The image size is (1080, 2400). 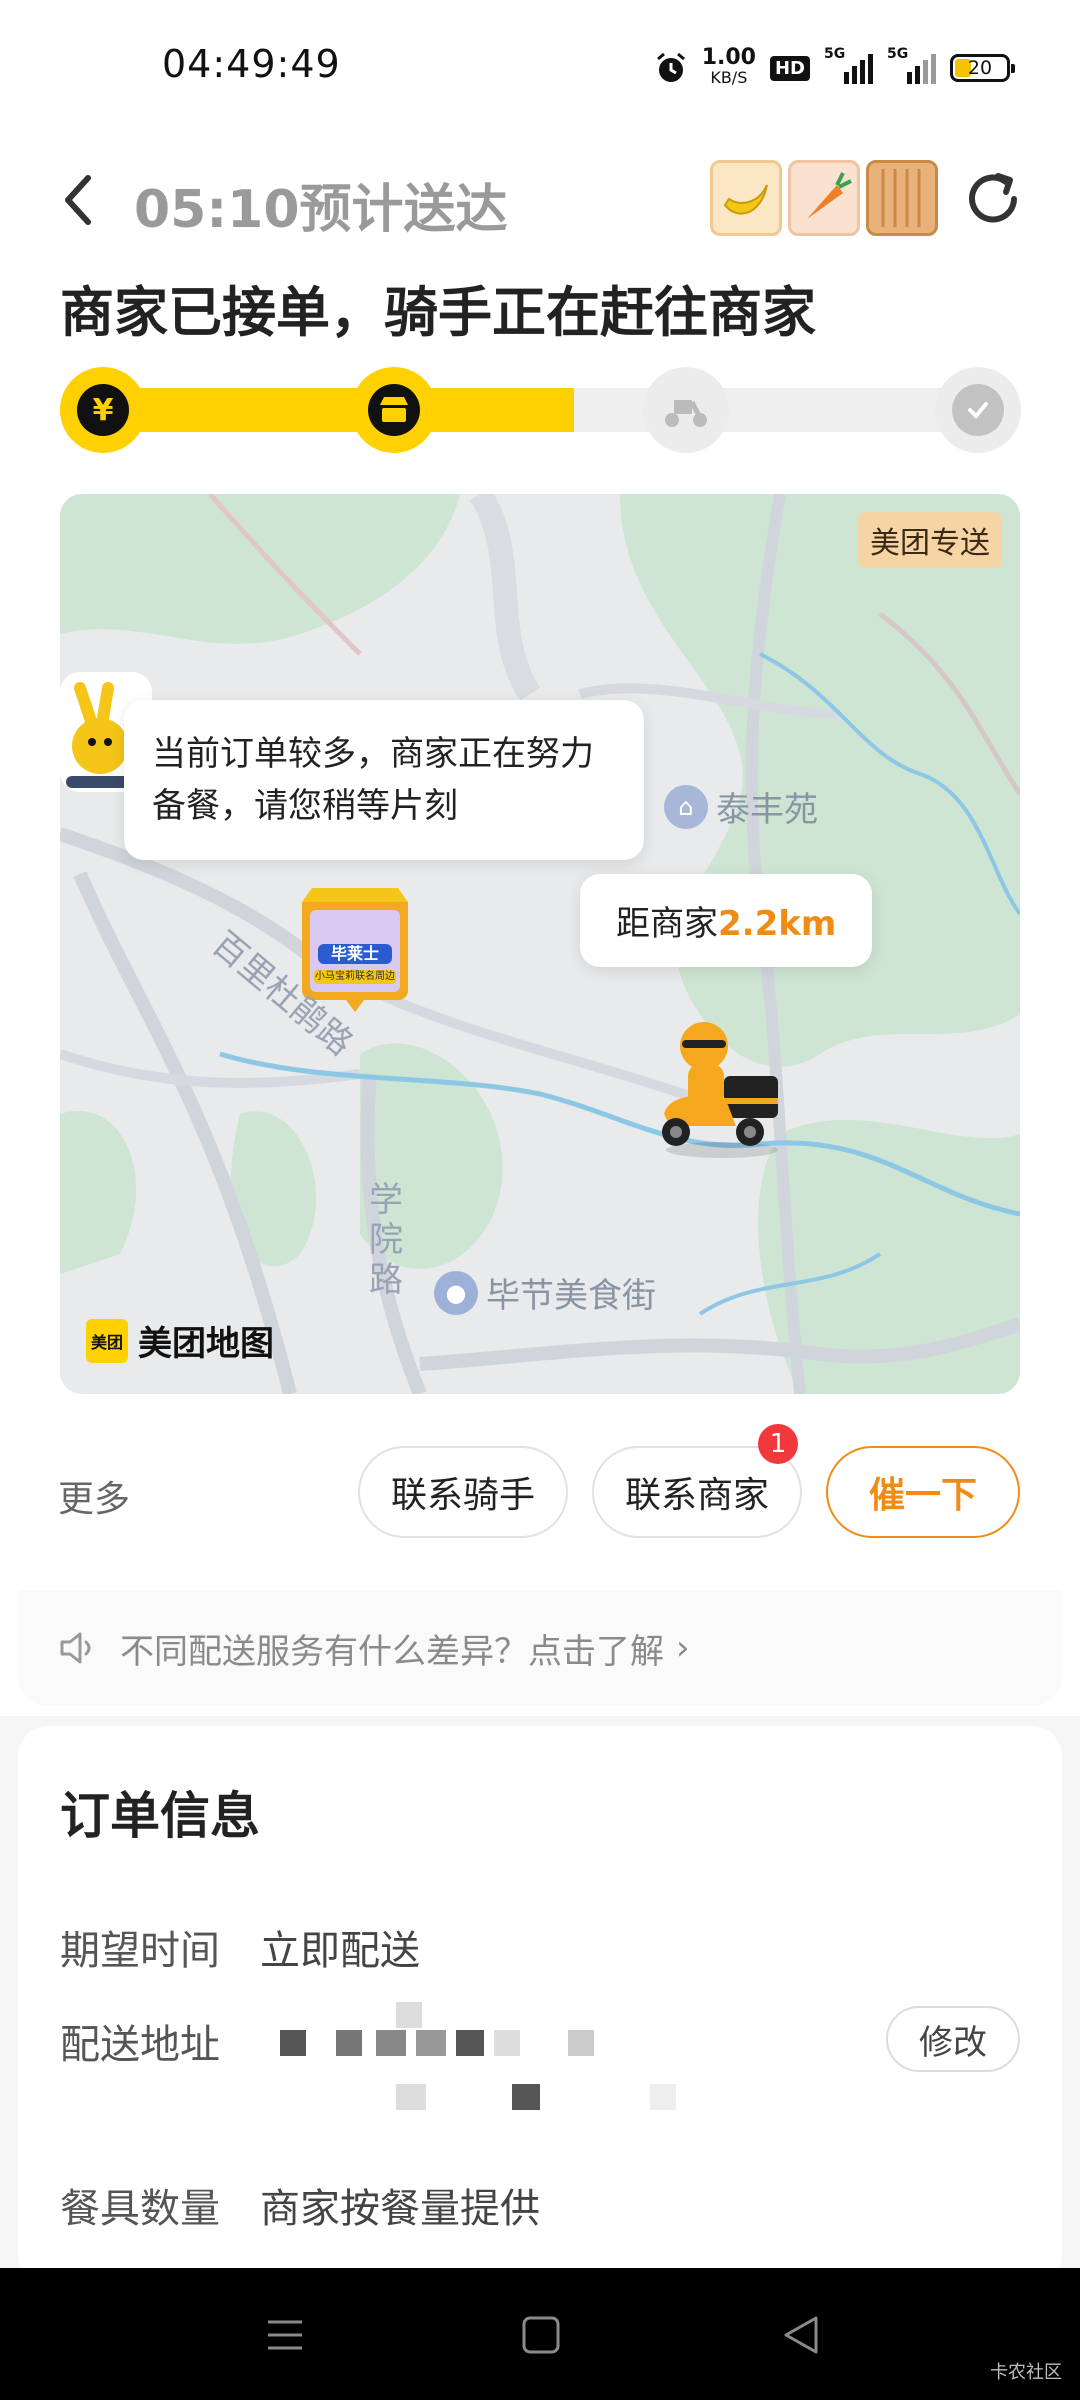 I want to click on status-icons: 1.00 KB/S HD 5G 5G 20, so click(x=834, y=67).